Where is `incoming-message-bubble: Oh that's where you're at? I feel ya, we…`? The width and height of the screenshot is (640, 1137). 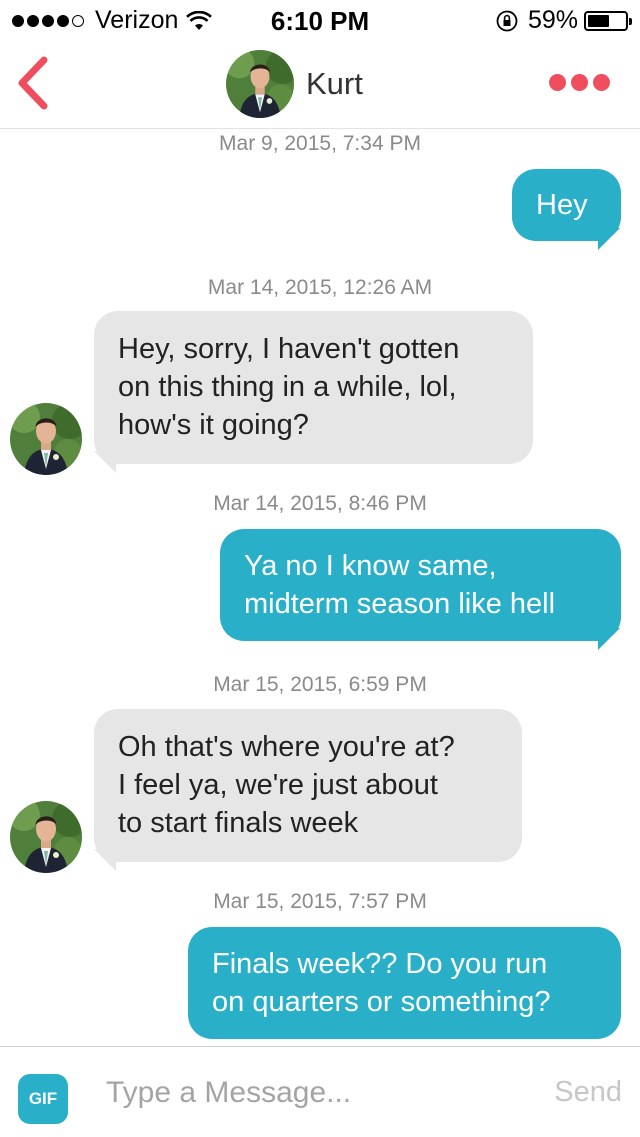
incoming-message-bubble: Oh that's where you're at? I feel ya, we… is located at coordinates (308, 785).